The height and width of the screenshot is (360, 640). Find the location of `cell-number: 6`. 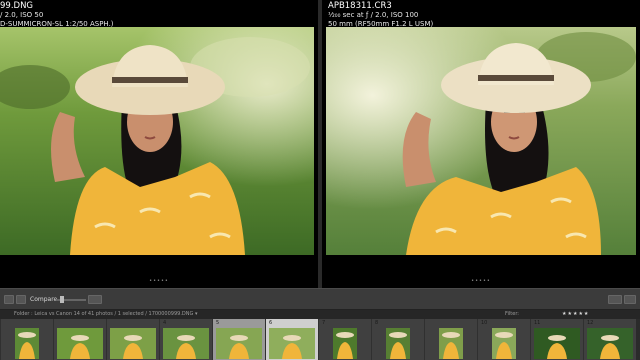

cell-number: 6 is located at coordinates (271, 323).